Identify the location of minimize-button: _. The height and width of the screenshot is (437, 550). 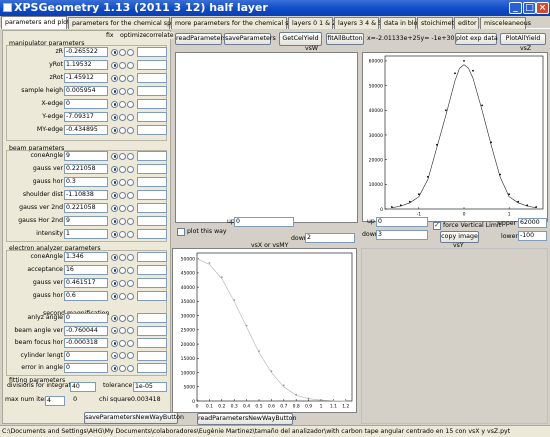
(515, 8).